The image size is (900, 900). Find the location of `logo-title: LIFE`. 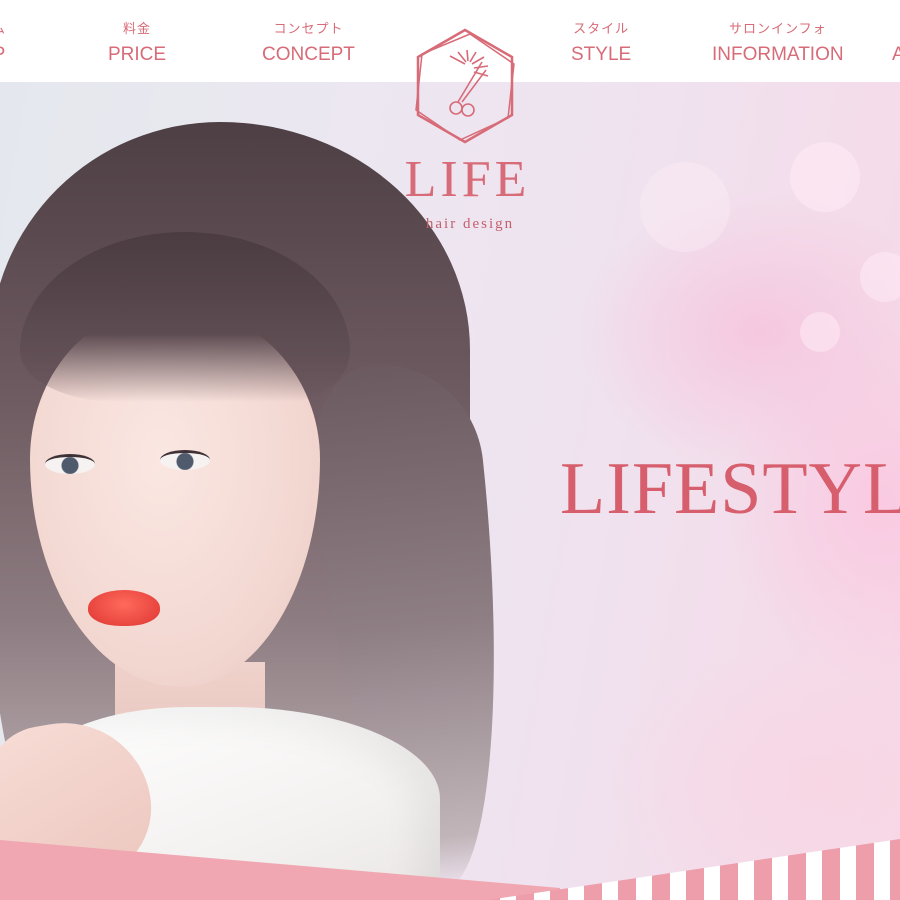

logo-title: LIFE is located at coordinates (467, 179).